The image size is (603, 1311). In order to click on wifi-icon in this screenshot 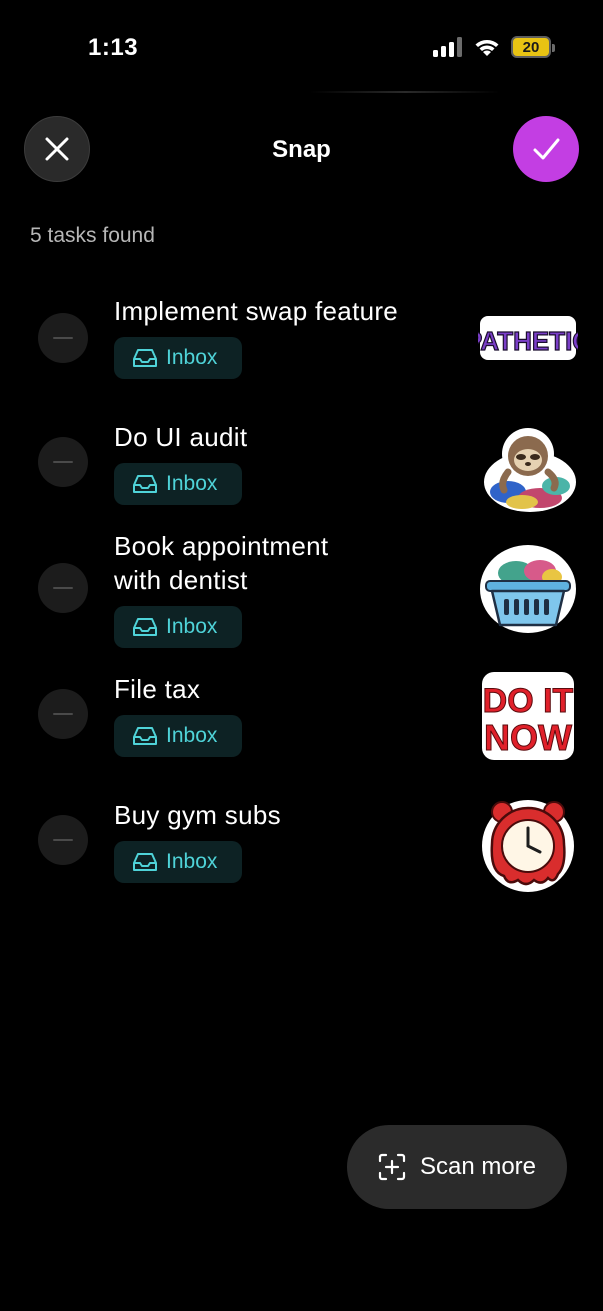, I will do `click(487, 48)`.